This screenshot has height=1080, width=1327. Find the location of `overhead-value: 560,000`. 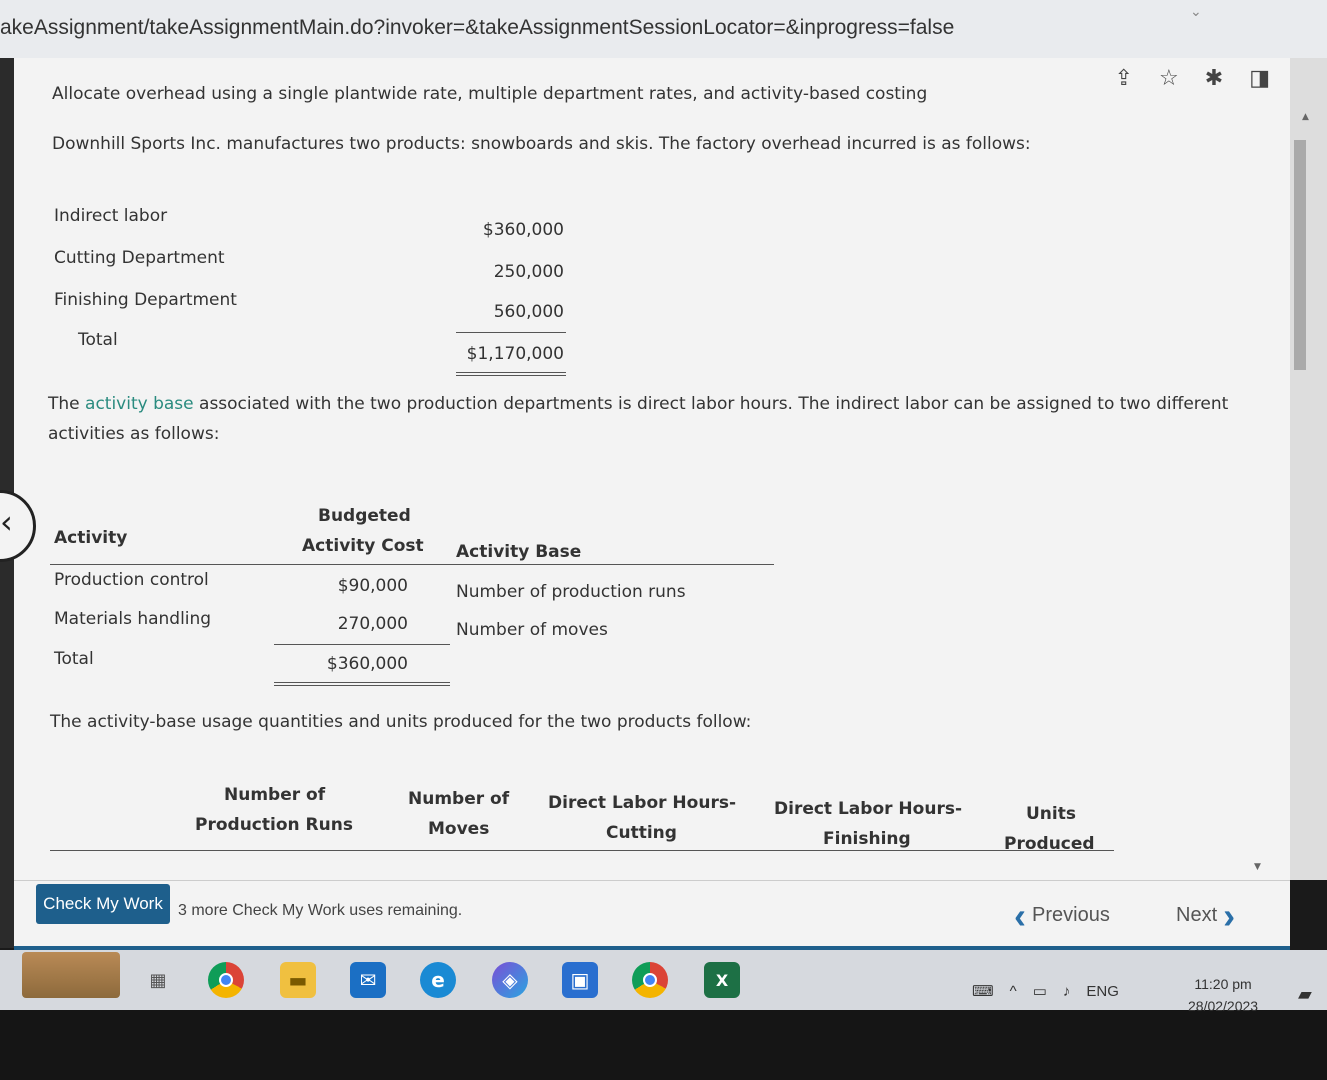

overhead-value: 560,000 is located at coordinates (528, 312).